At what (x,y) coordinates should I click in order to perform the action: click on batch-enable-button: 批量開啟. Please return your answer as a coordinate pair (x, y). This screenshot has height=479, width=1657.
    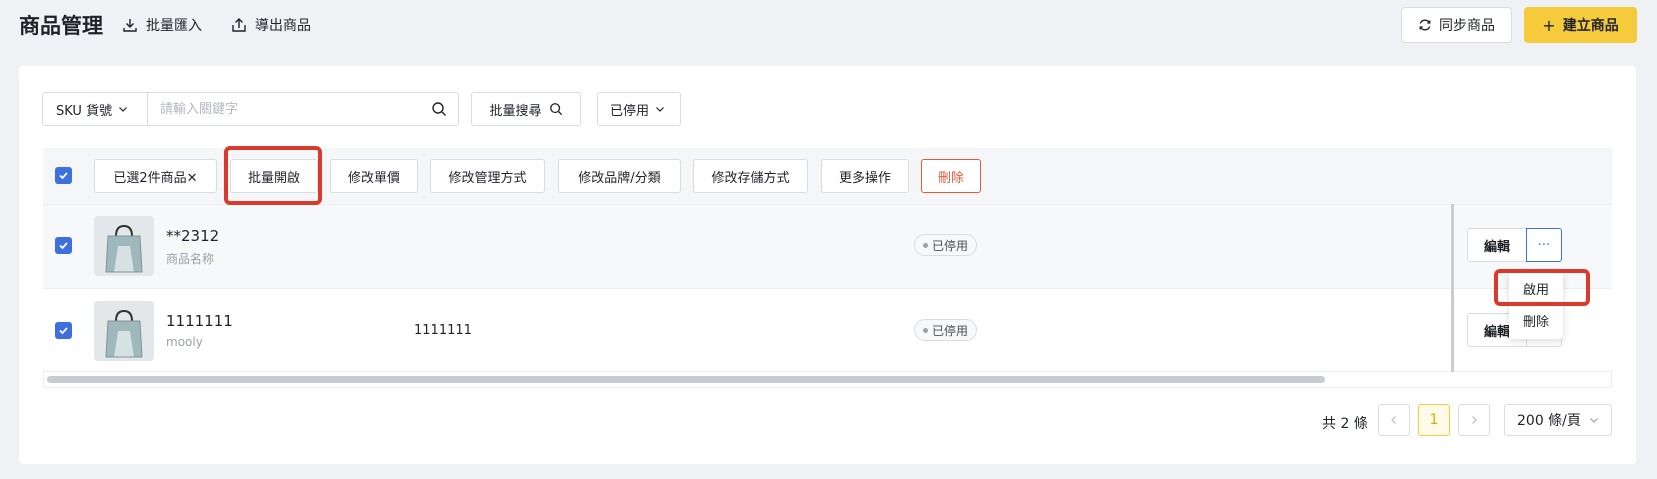
    Looking at the image, I should click on (274, 176).